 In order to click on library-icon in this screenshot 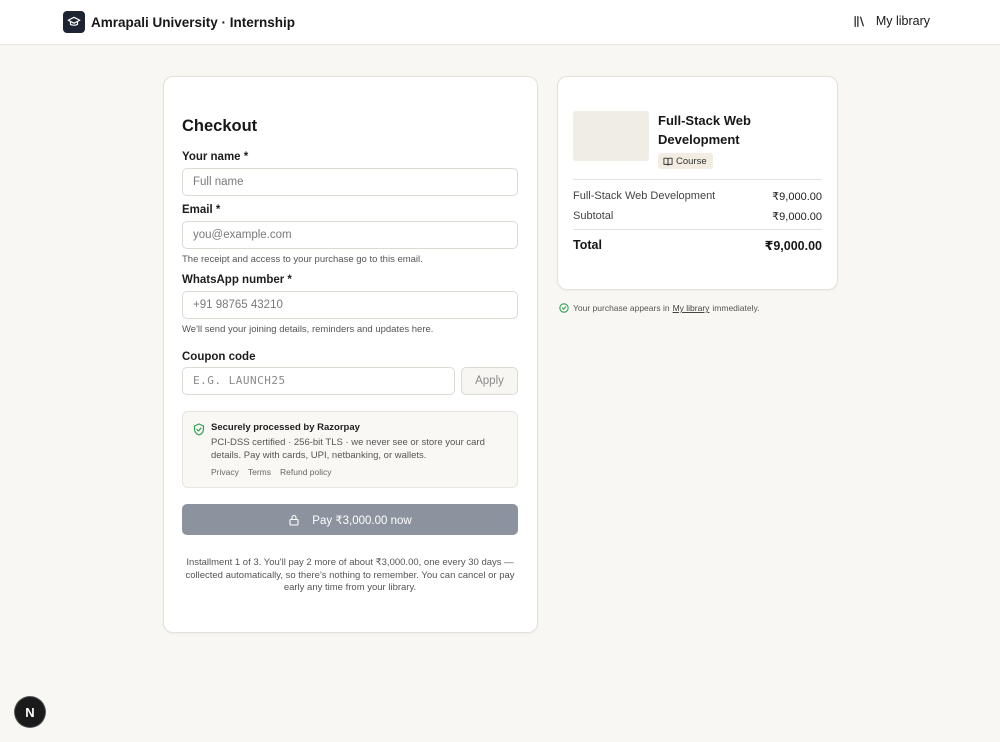, I will do `click(859, 21)`.